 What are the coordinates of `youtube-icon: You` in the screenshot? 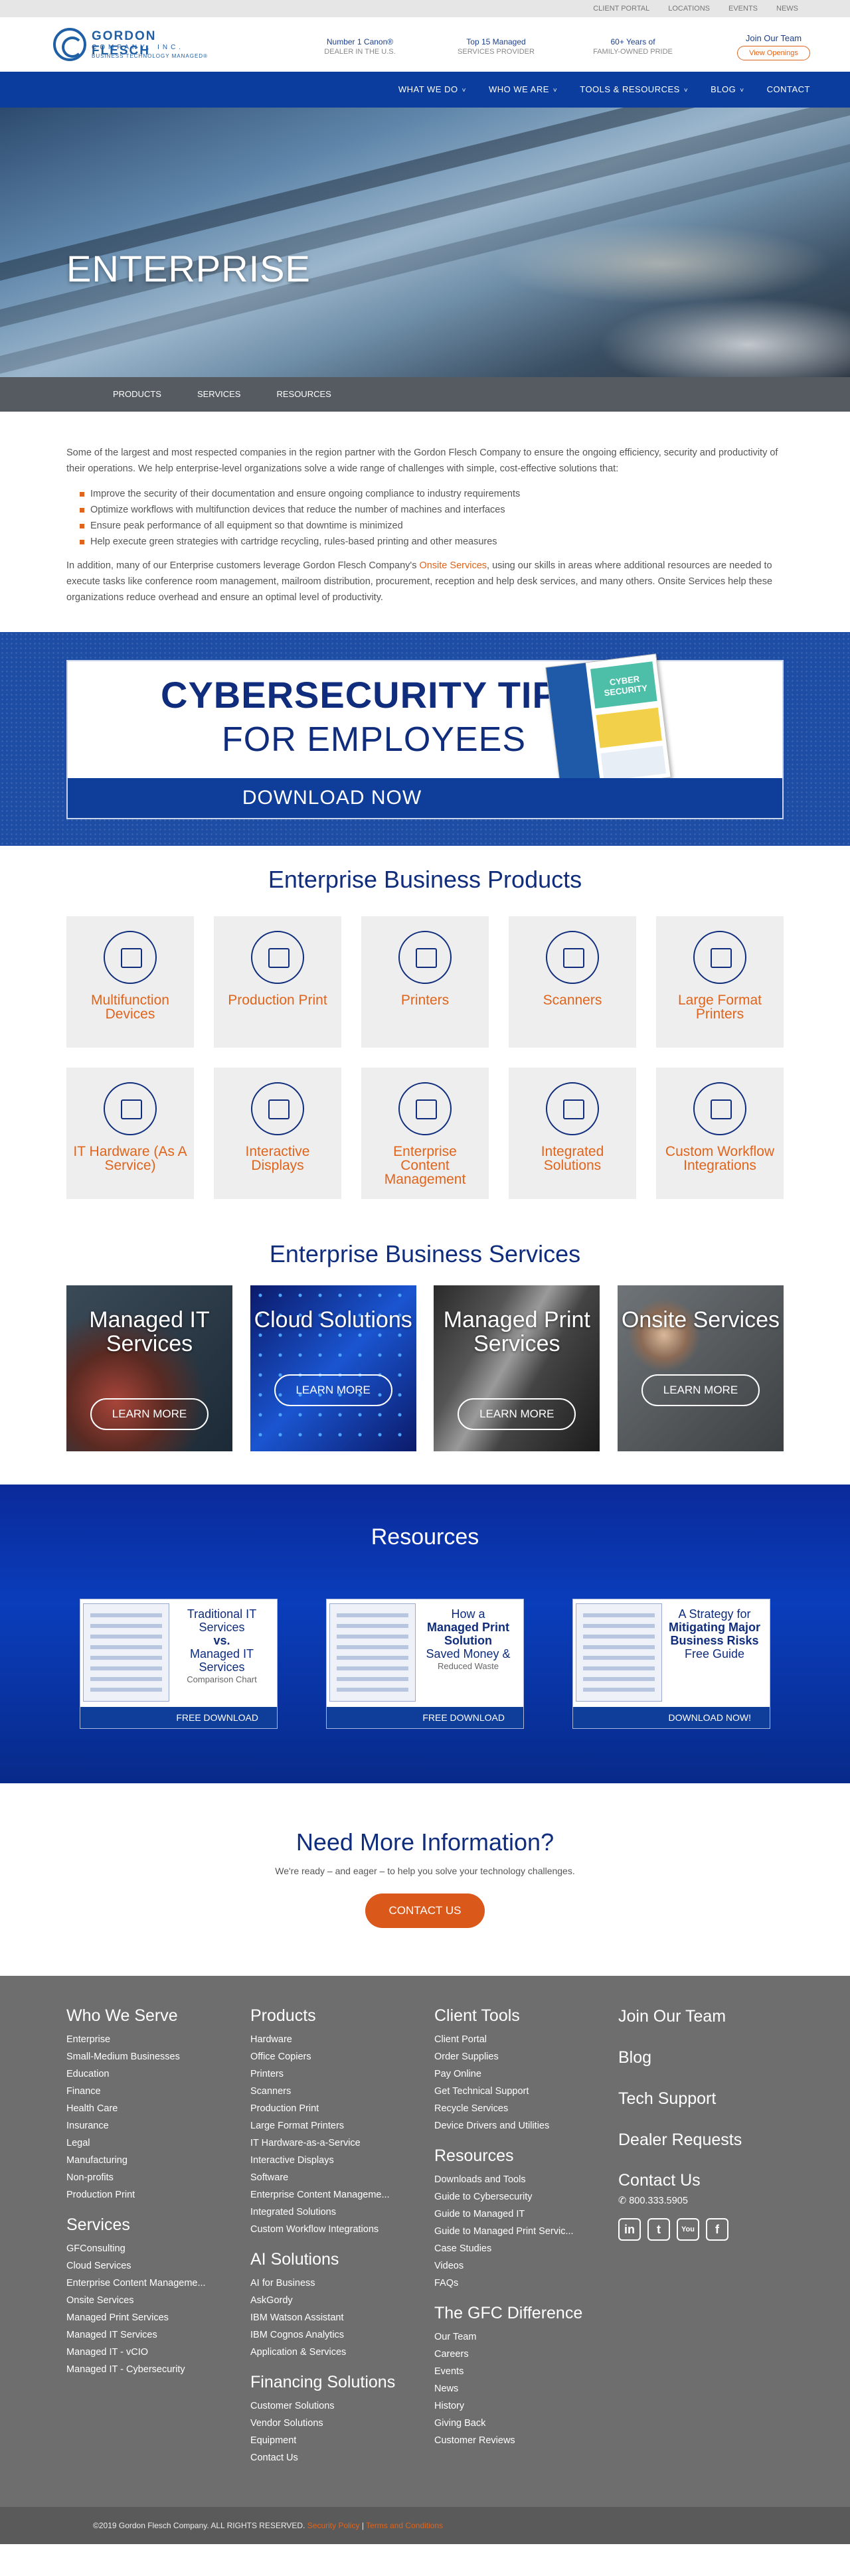 It's located at (688, 2229).